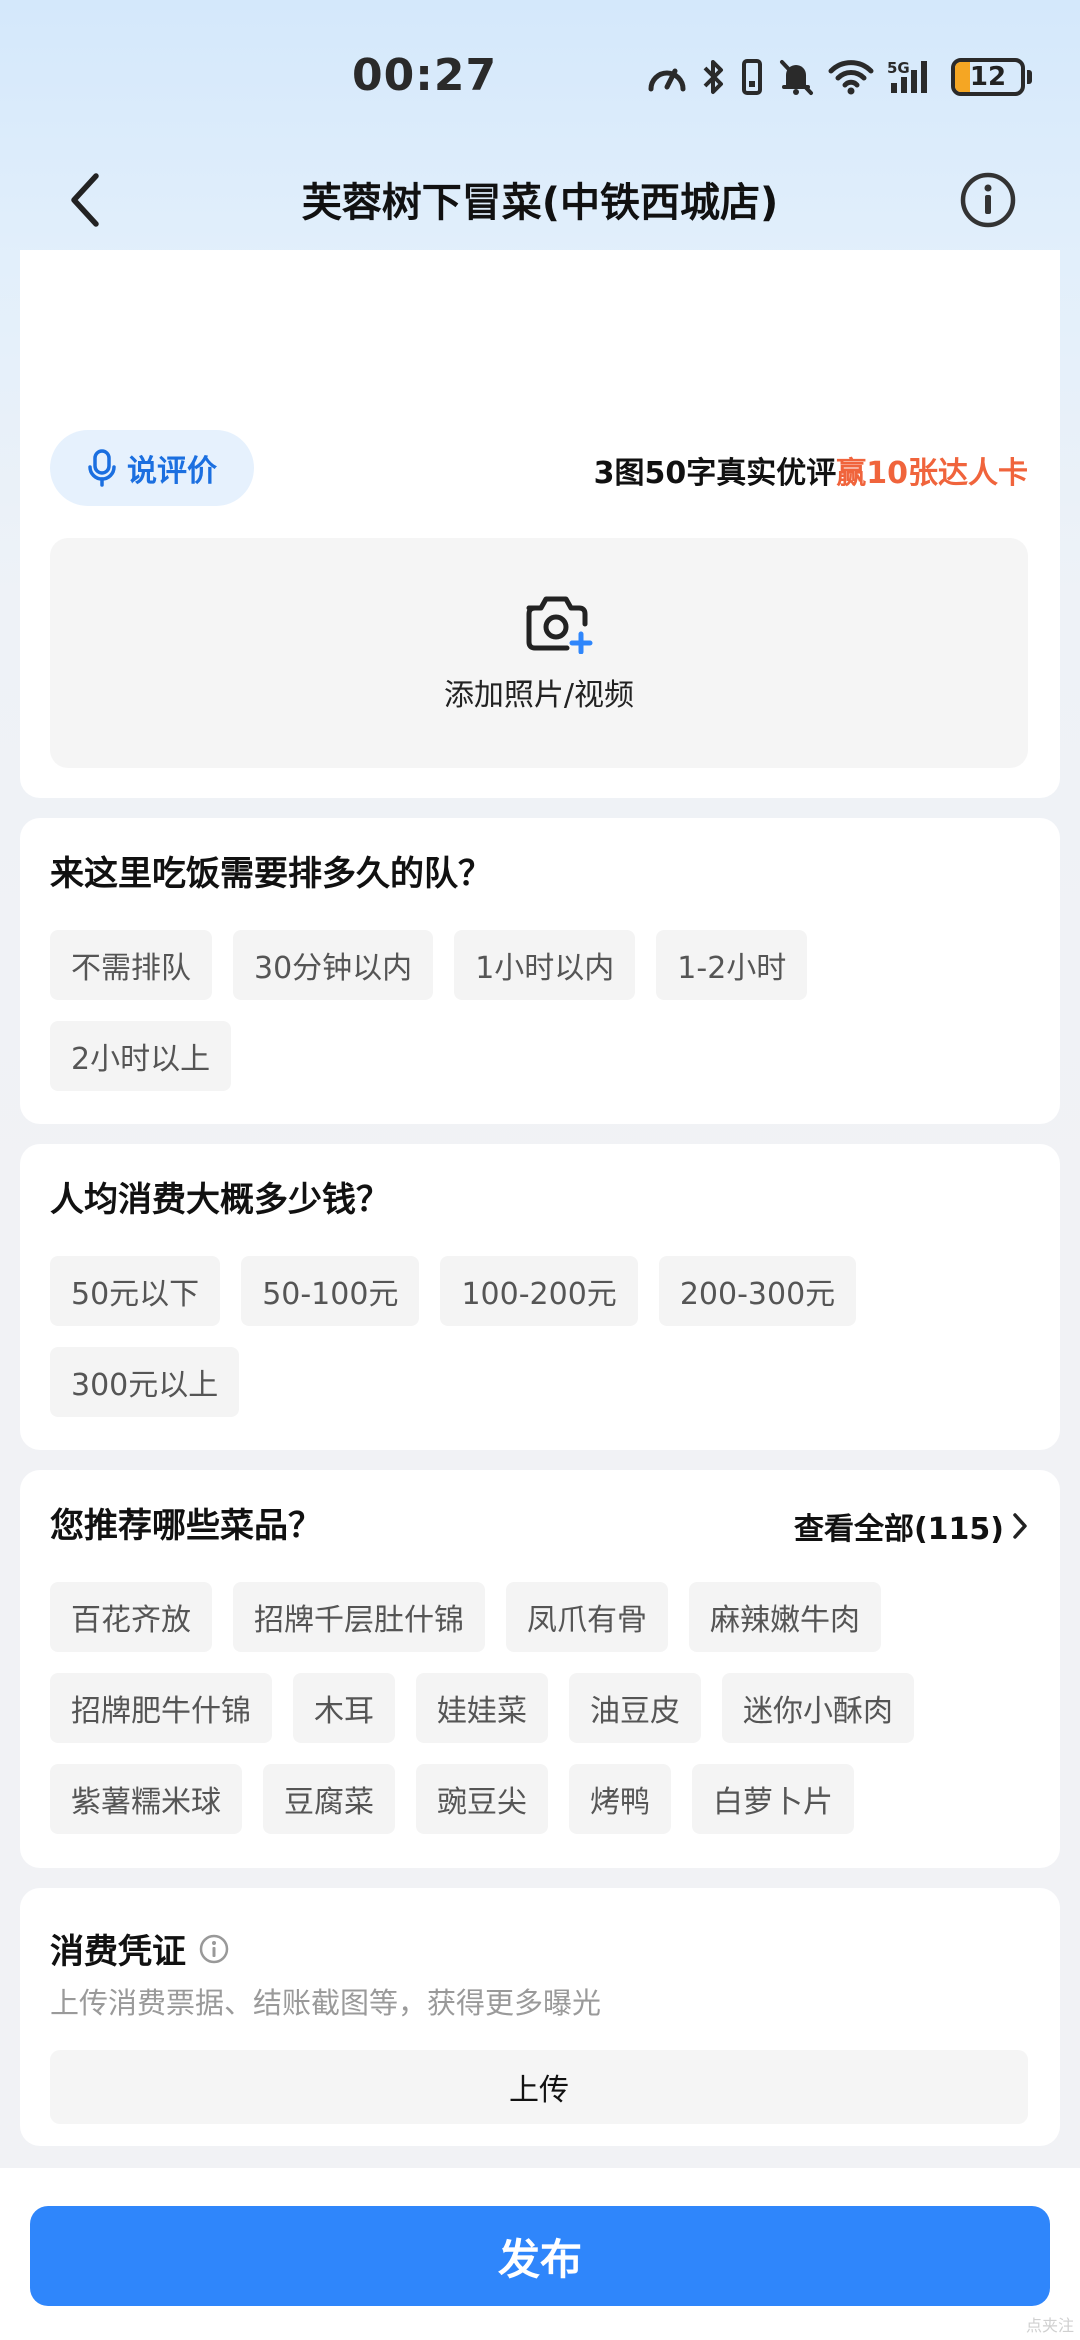 The height and width of the screenshot is (2340, 1080). I want to click on queue-options-row-2: 2小时以上, so click(141, 1056).